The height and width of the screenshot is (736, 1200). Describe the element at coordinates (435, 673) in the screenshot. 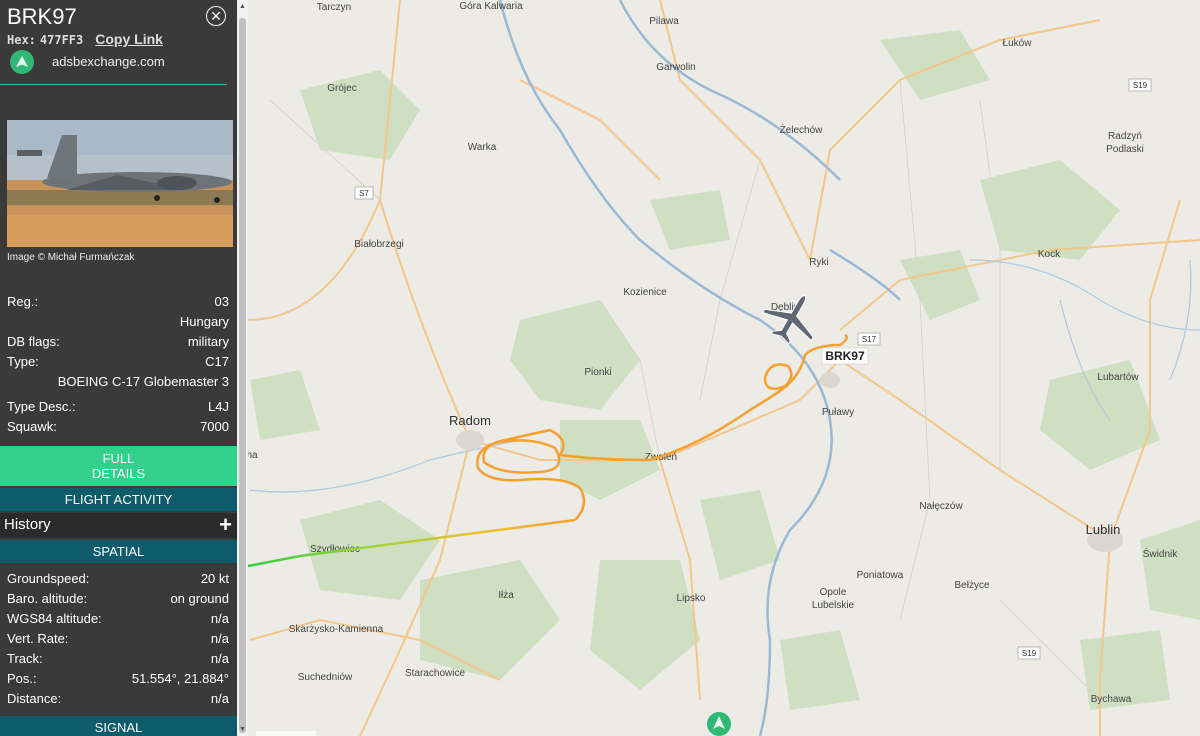

I see `map-label-starachowice: Starachowice` at that location.